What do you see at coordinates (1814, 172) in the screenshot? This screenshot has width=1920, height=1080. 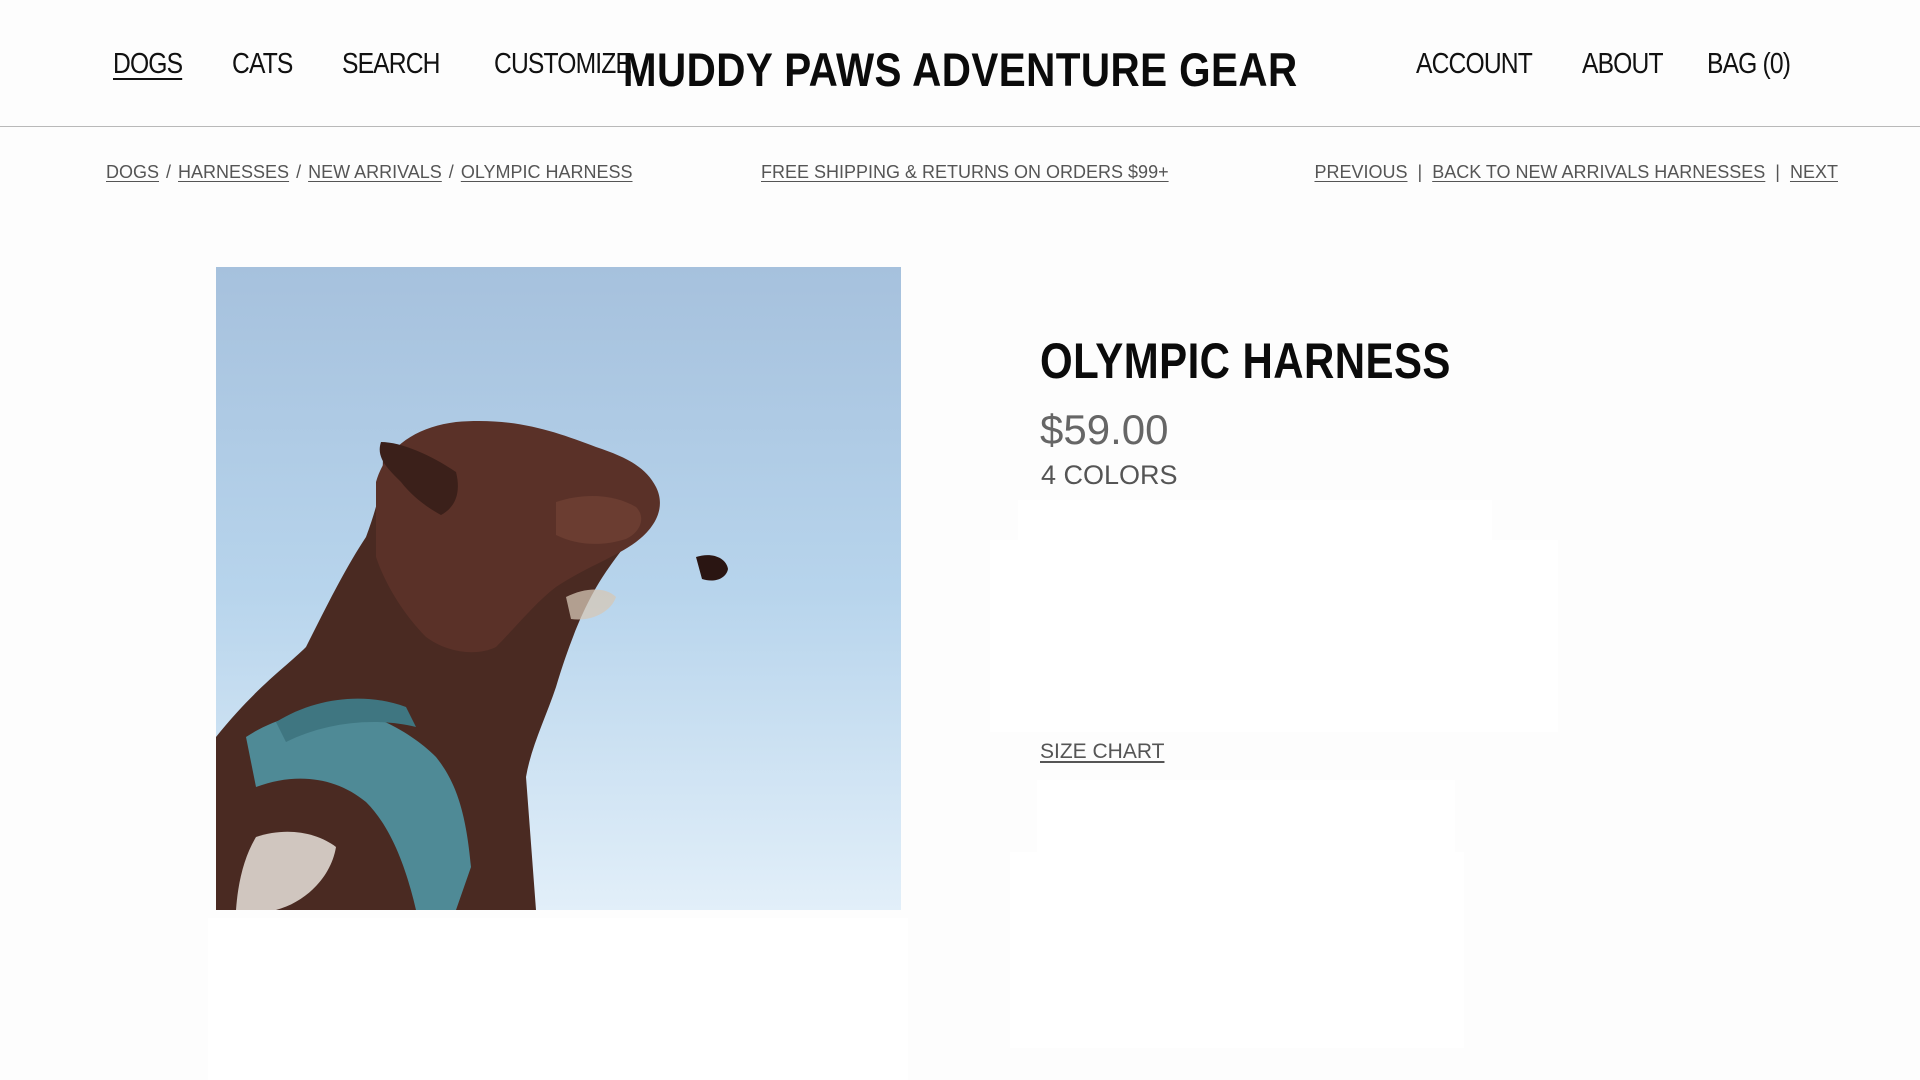 I see `next-link: NEXT` at bounding box center [1814, 172].